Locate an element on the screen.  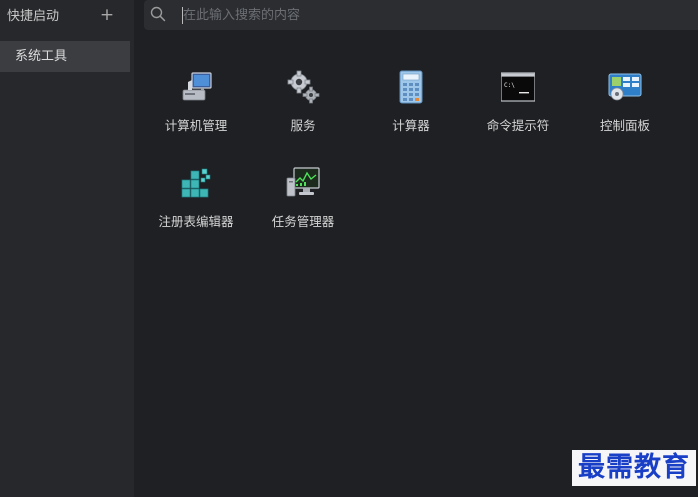
task-manager-icon is located at coordinates (303, 182).